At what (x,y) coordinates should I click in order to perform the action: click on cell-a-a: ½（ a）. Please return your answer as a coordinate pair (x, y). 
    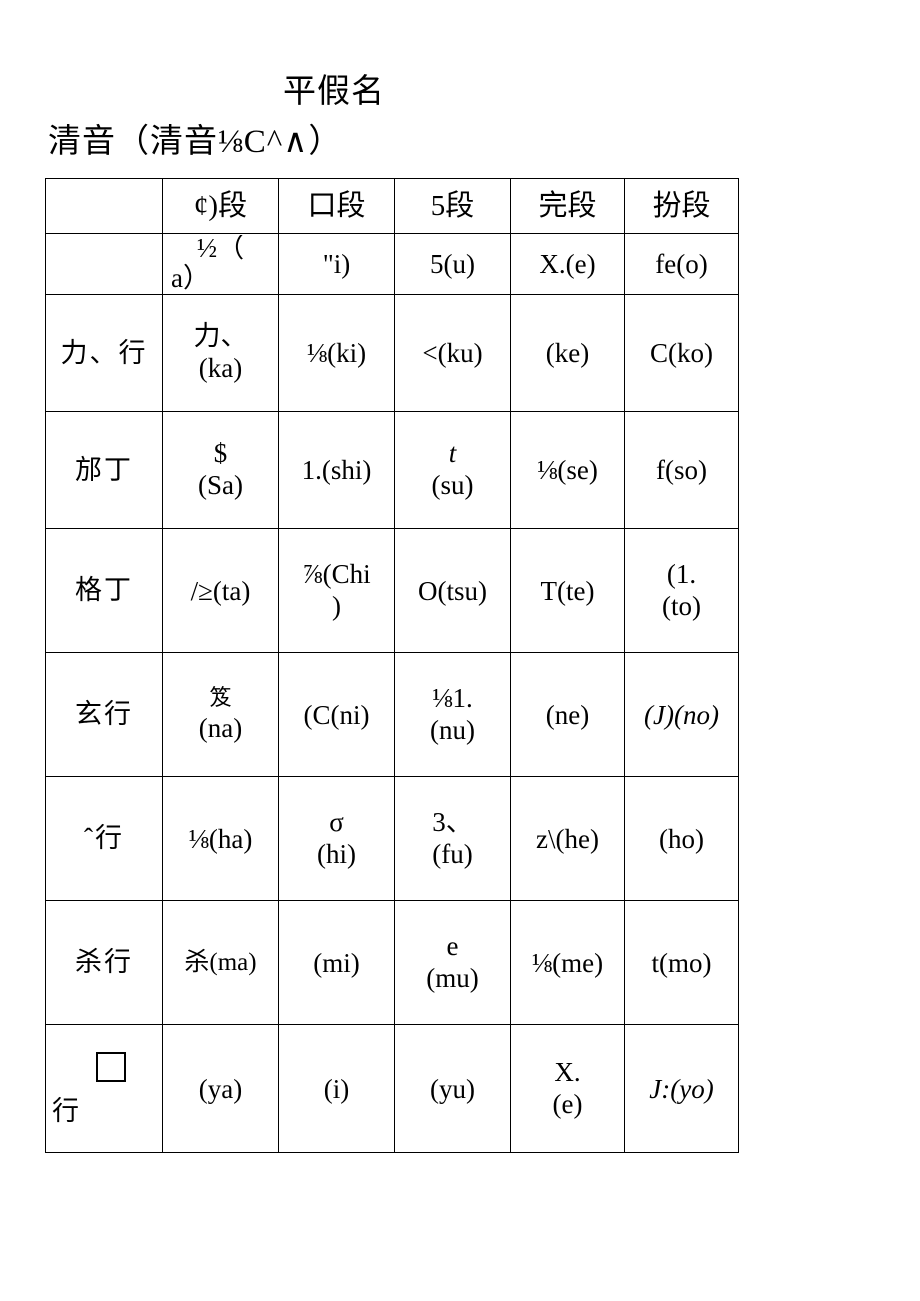
    Looking at the image, I should click on (220, 264).